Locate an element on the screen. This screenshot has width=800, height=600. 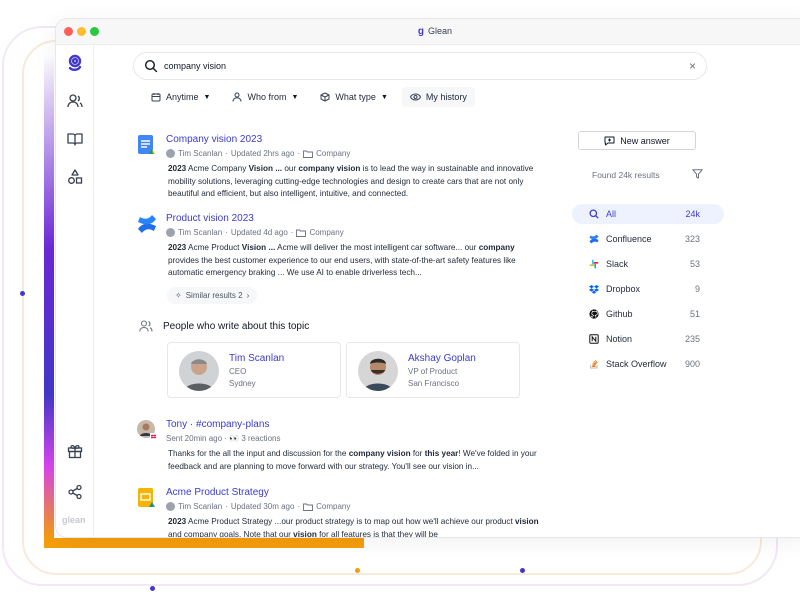
gift-icon is located at coordinates (75, 451).